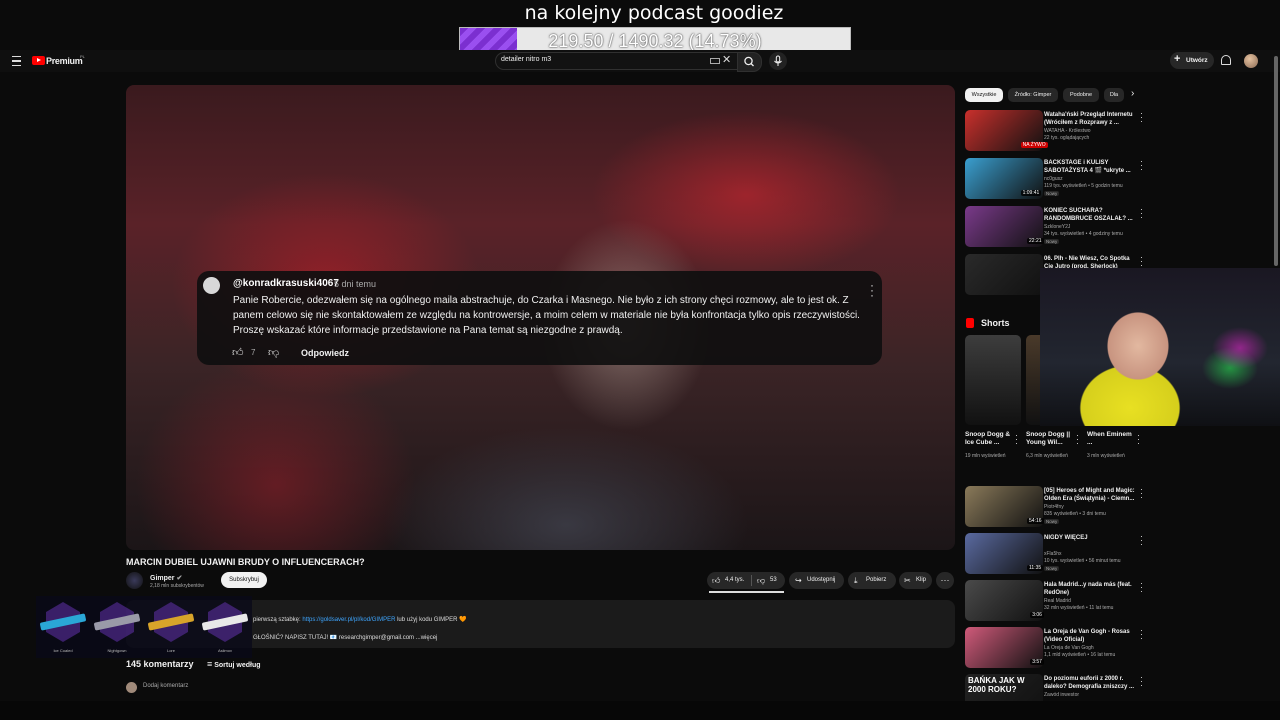  What do you see at coordinates (995, 323) in the screenshot?
I see `shorts-heading: Shorts` at bounding box center [995, 323].